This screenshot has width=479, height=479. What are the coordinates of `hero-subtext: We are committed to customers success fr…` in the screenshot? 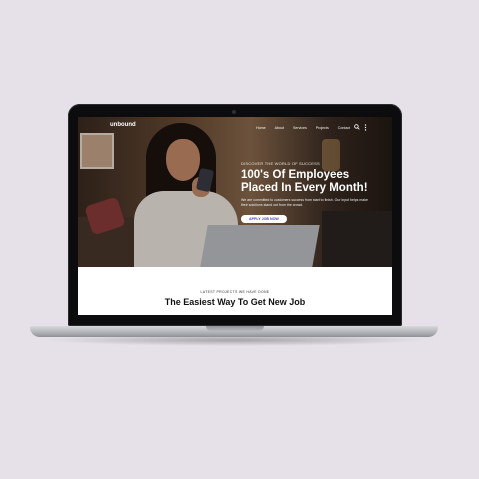 It's located at (304, 202).